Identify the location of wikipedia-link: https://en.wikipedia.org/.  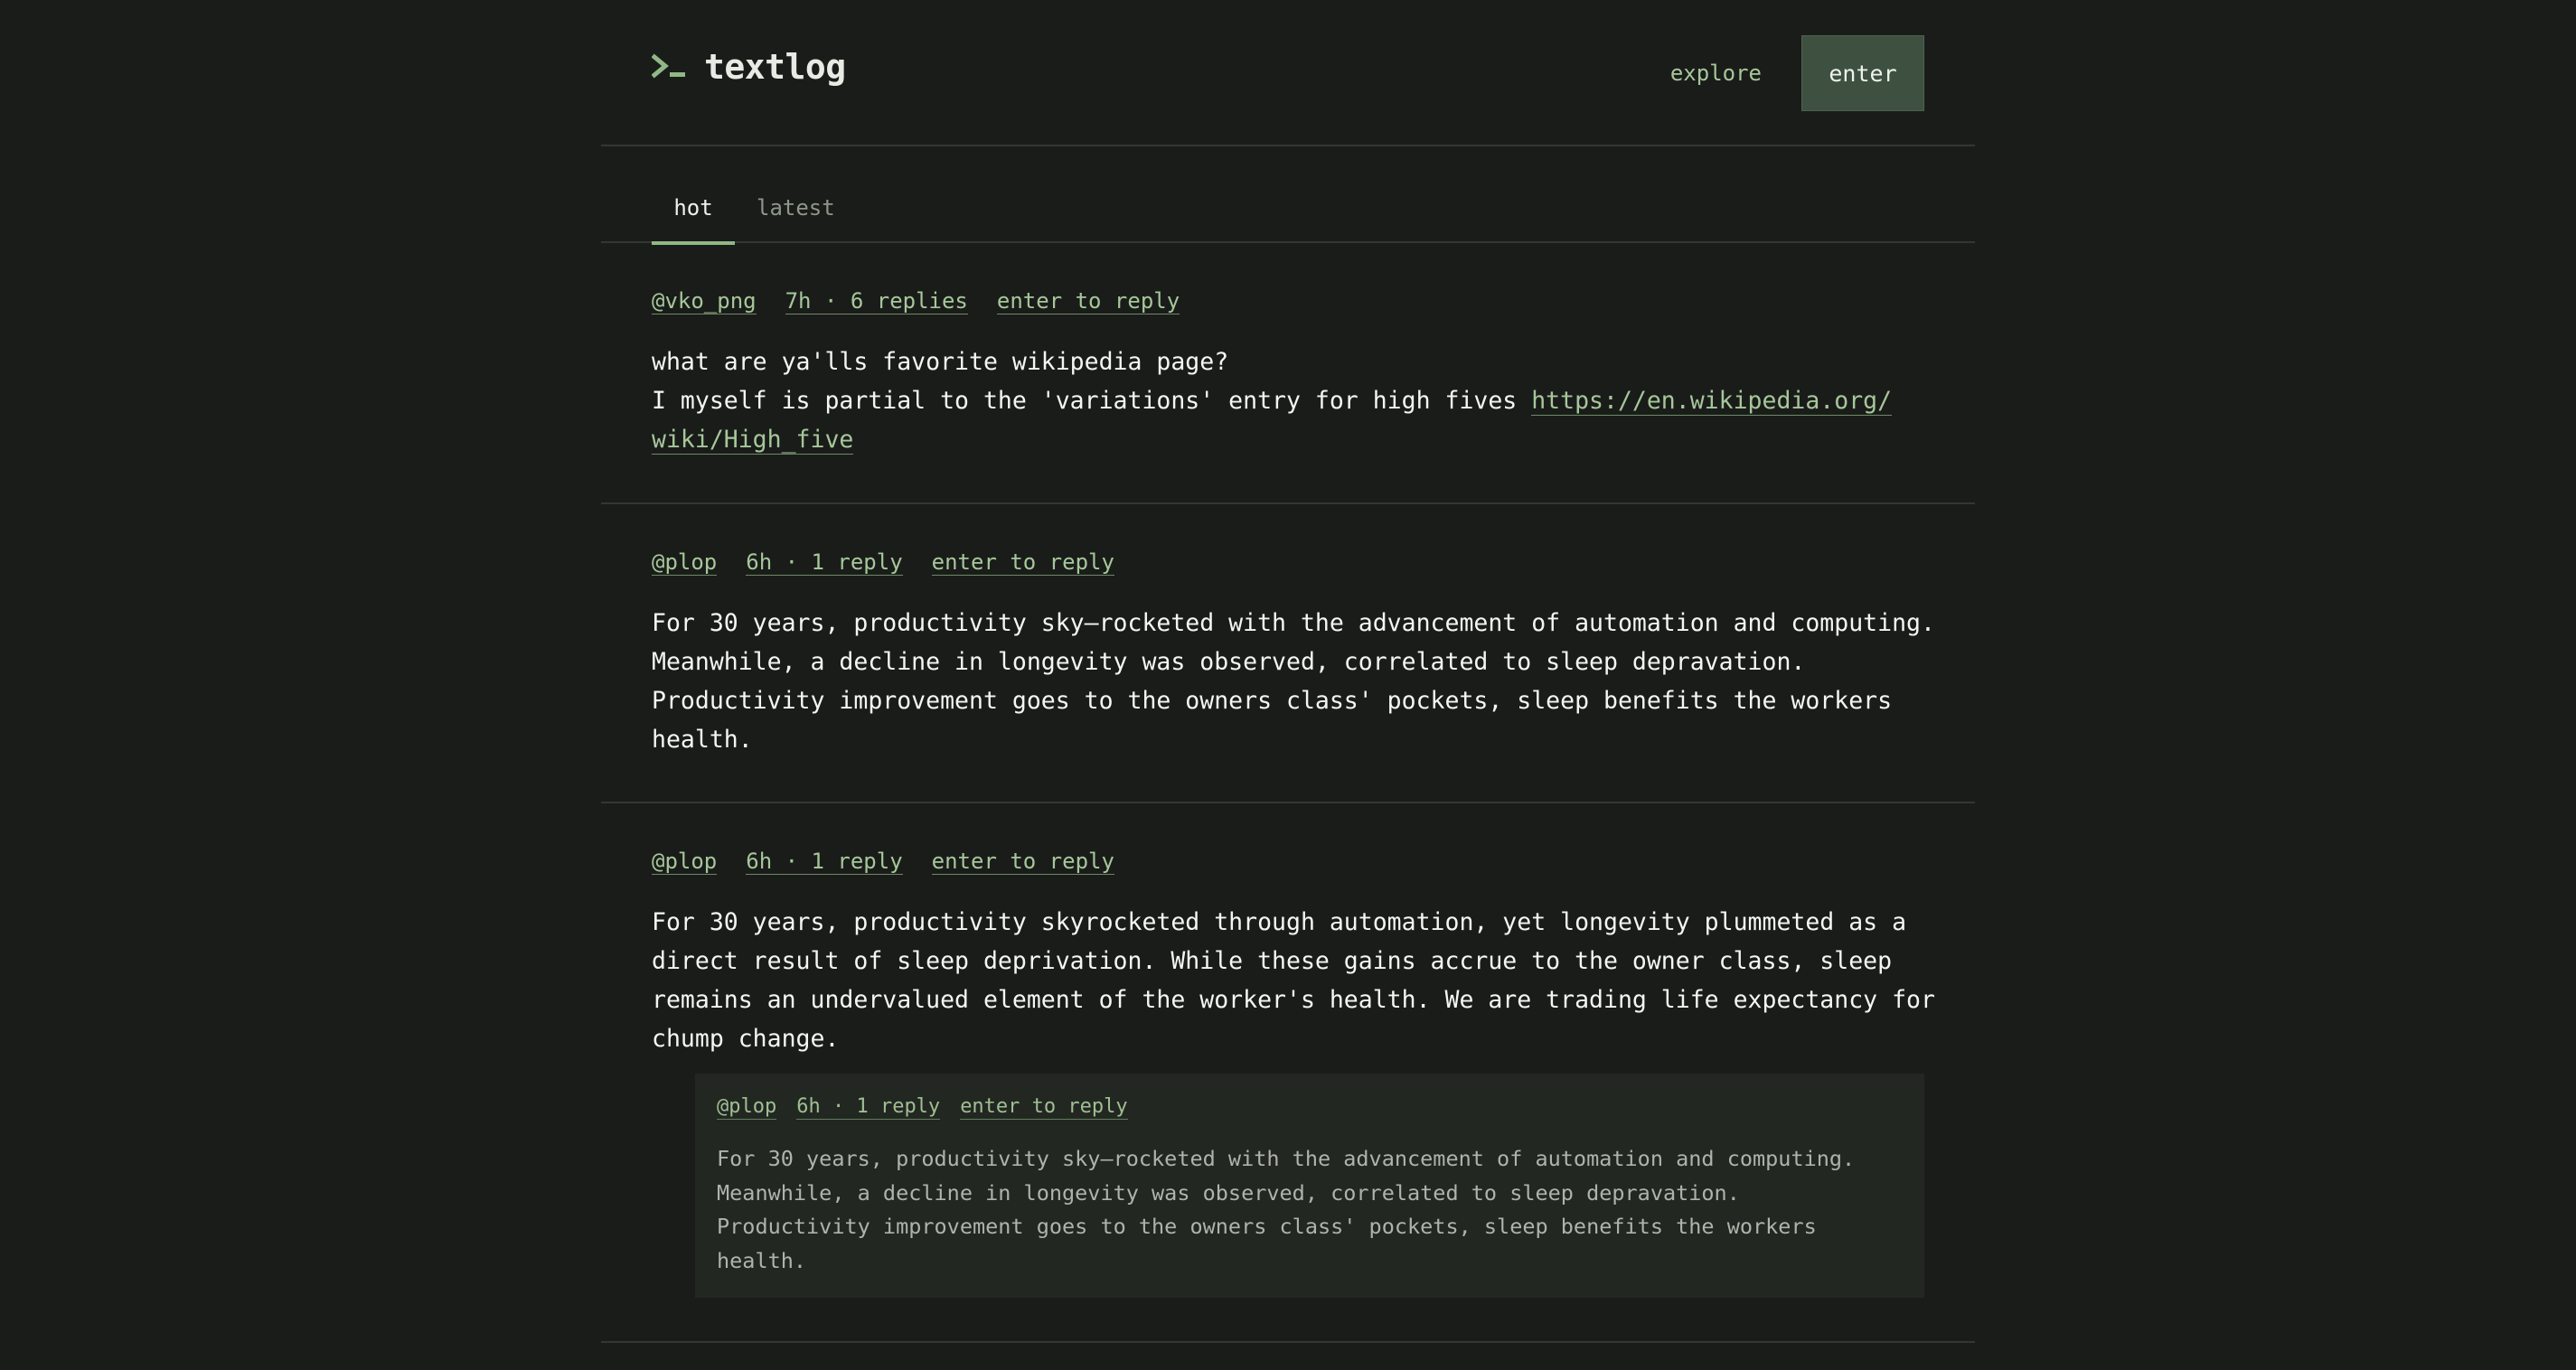
(1712, 401).